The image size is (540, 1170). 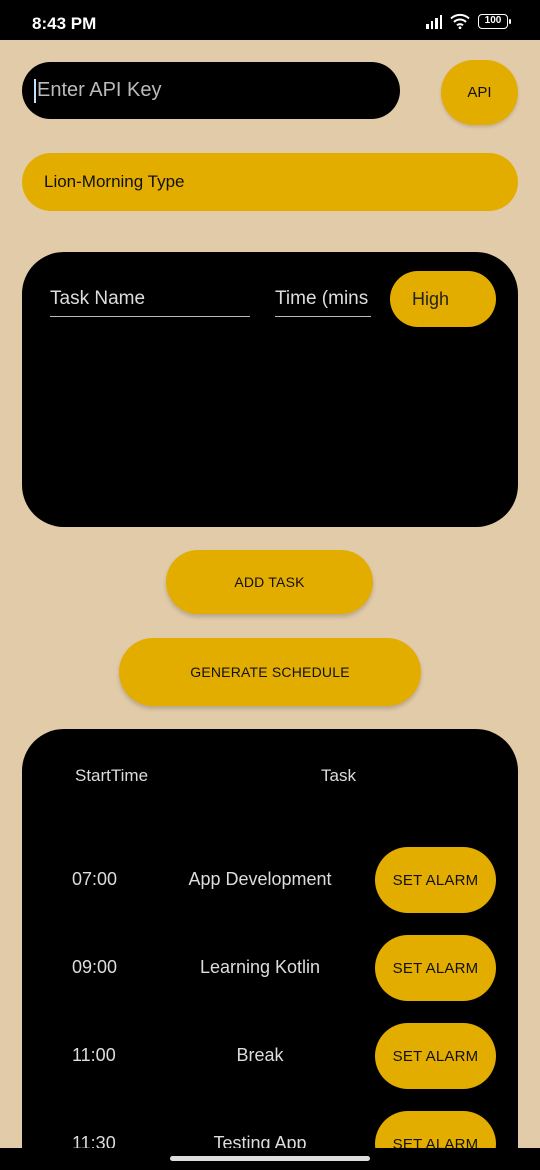 What do you see at coordinates (211, 90) in the screenshot?
I see `api-key-input: Enter API Key` at bounding box center [211, 90].